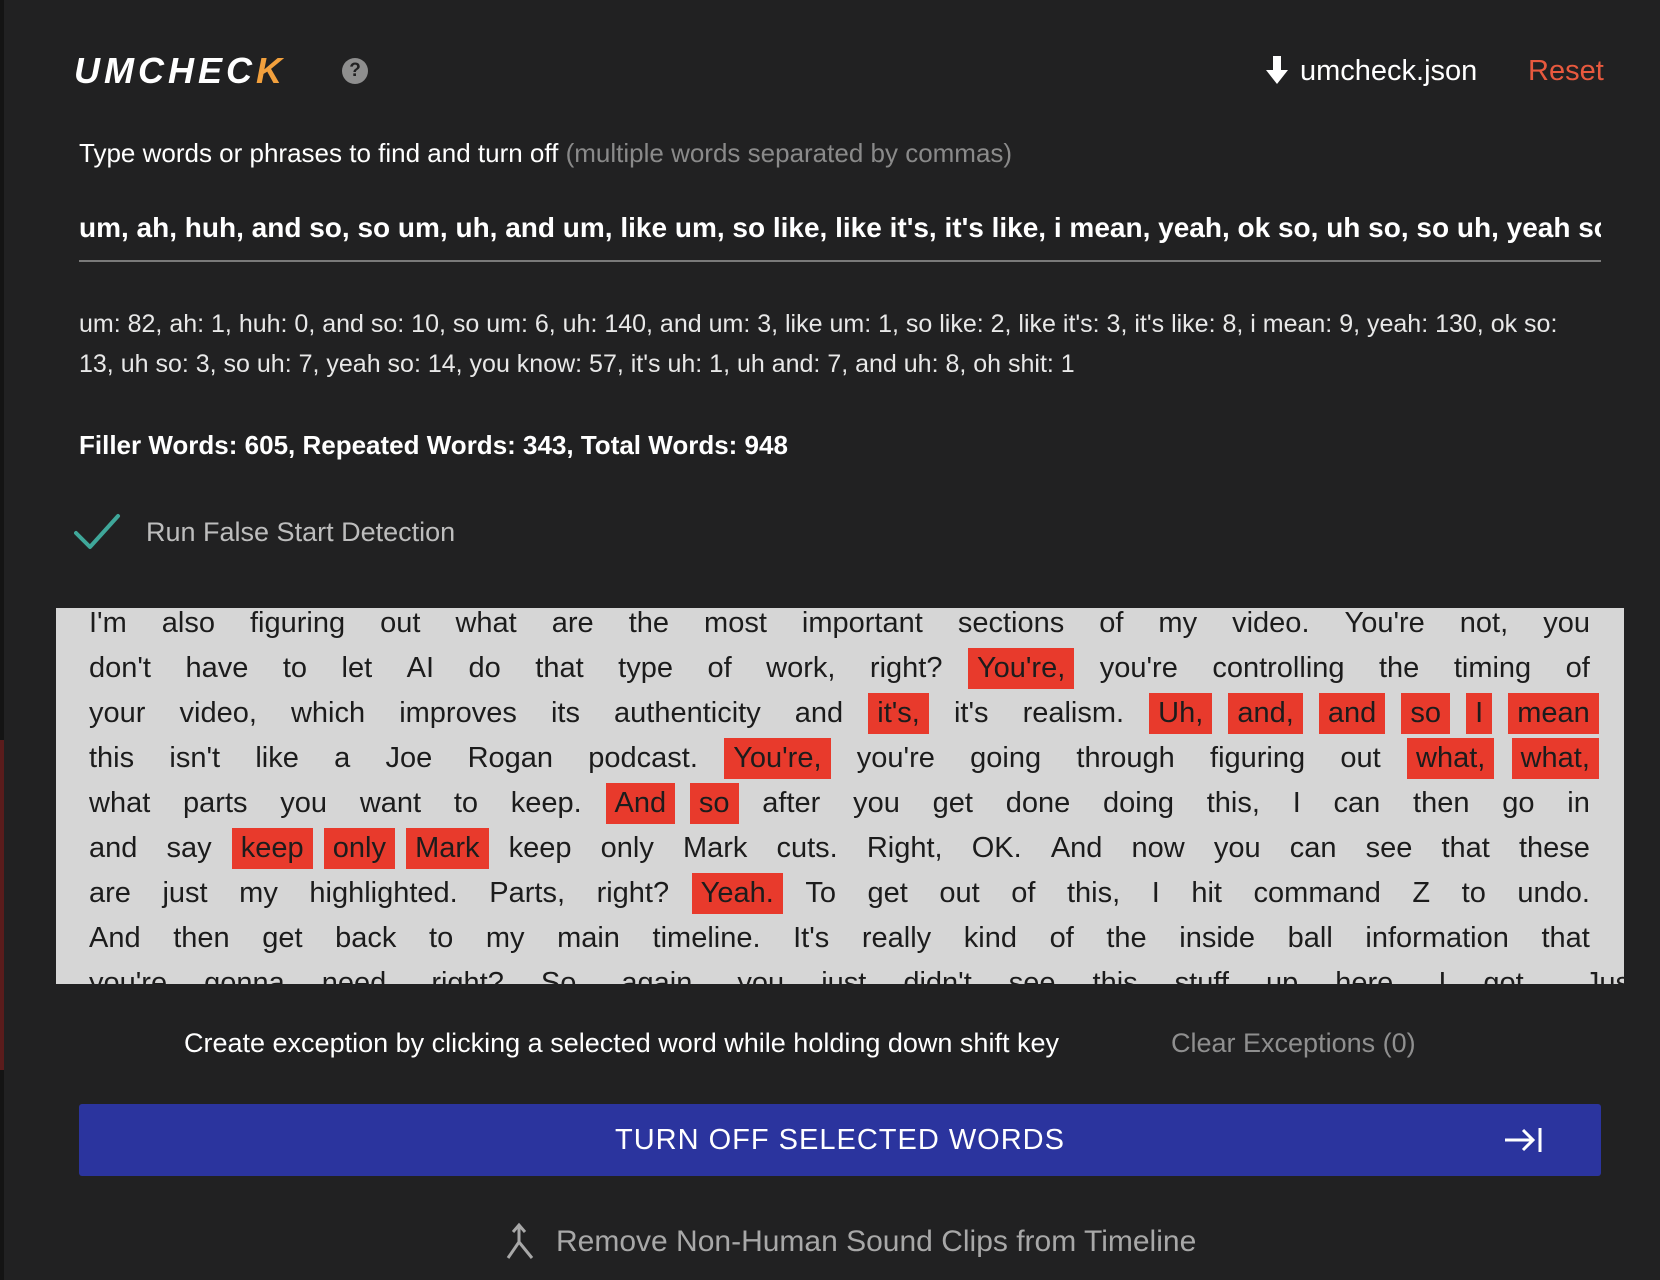 The height and width of the screenshot is (1280, 1660). Describe the element at coordinates (216, 668) in the screenshot. I see `transcript-word: have` at that location.